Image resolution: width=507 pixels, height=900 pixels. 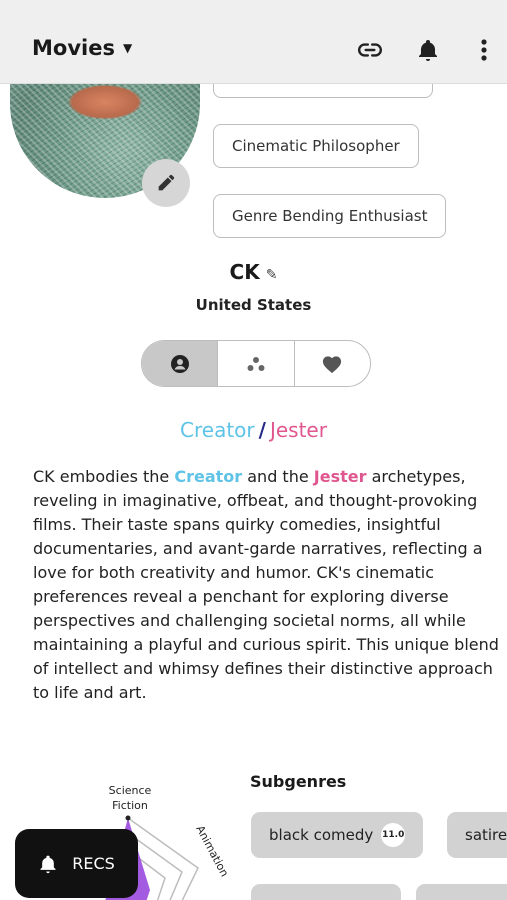 What do you see at coordinates (244, 272) in the screenshot?
I see `username-text: CK` at bounding box center [244, 272].